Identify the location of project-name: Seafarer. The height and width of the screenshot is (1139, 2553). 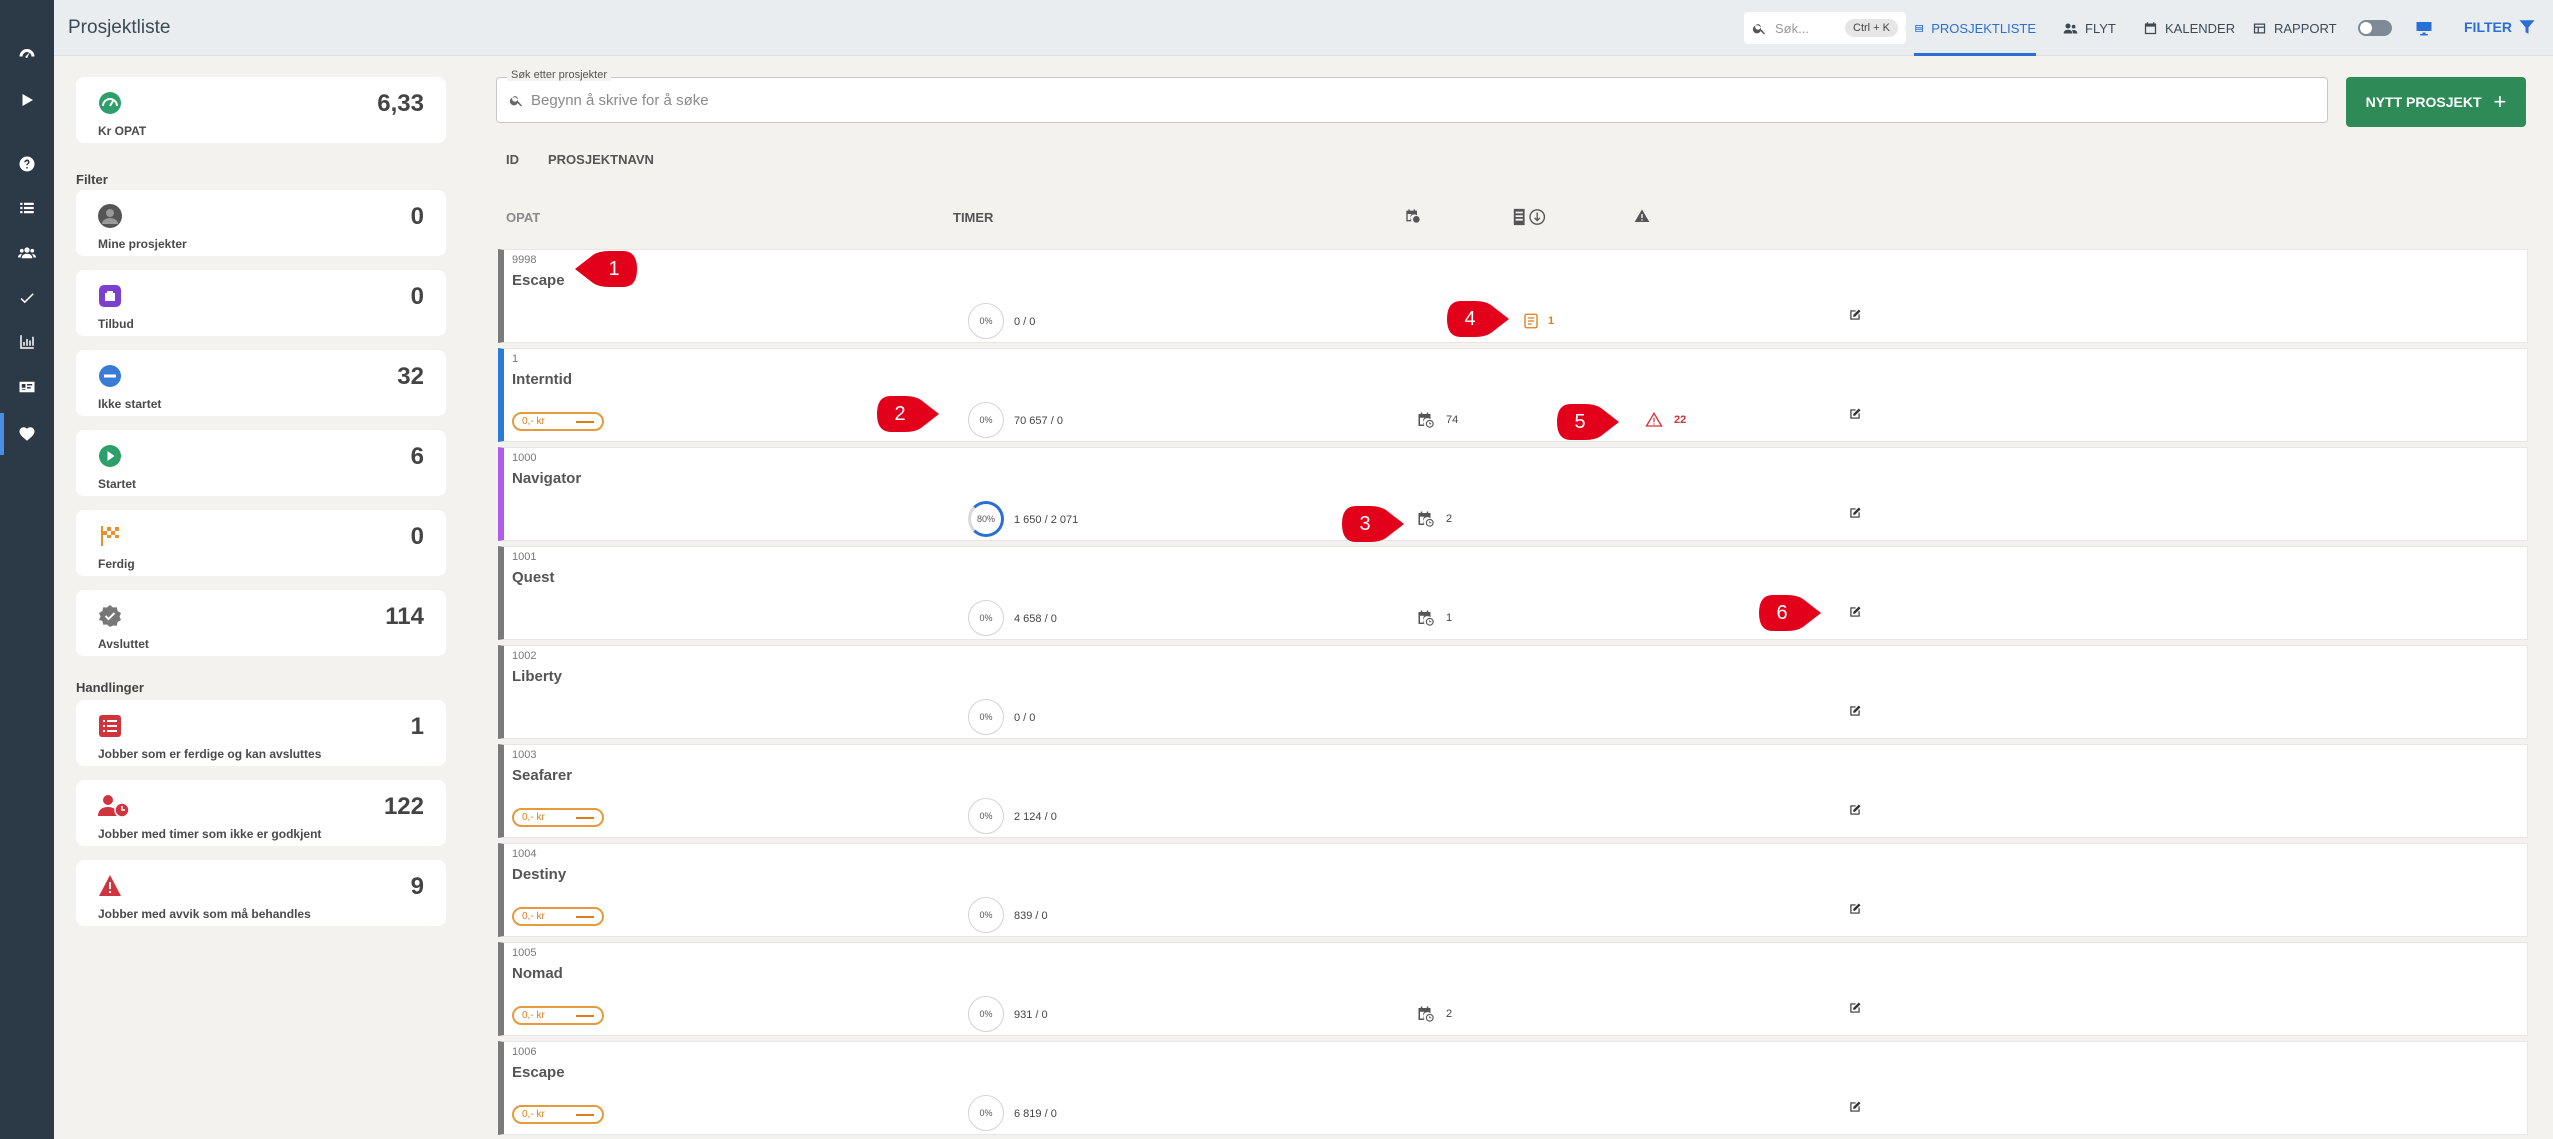
(542, 775).